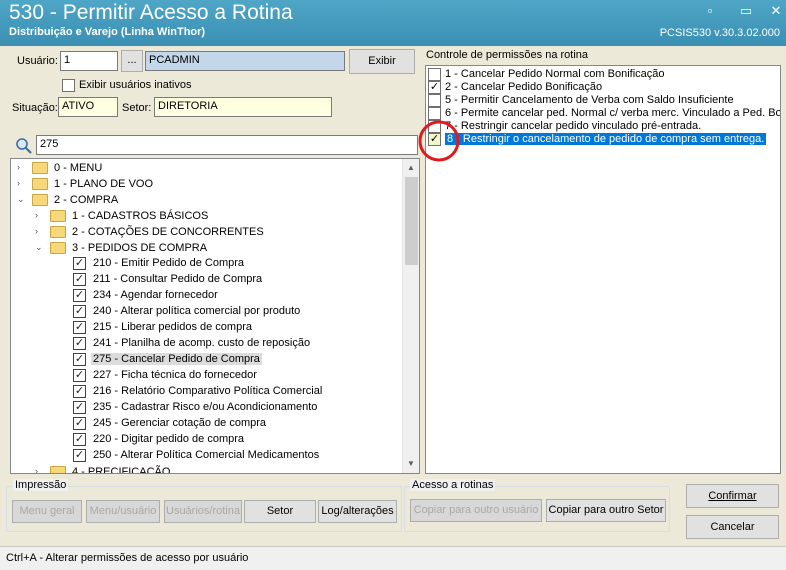  What do you see at coordinates (172, 327) in the screenshot?
I see `tree-item-label: 215 - Liberar pedidos de compra` at bounding box center [172, 327].